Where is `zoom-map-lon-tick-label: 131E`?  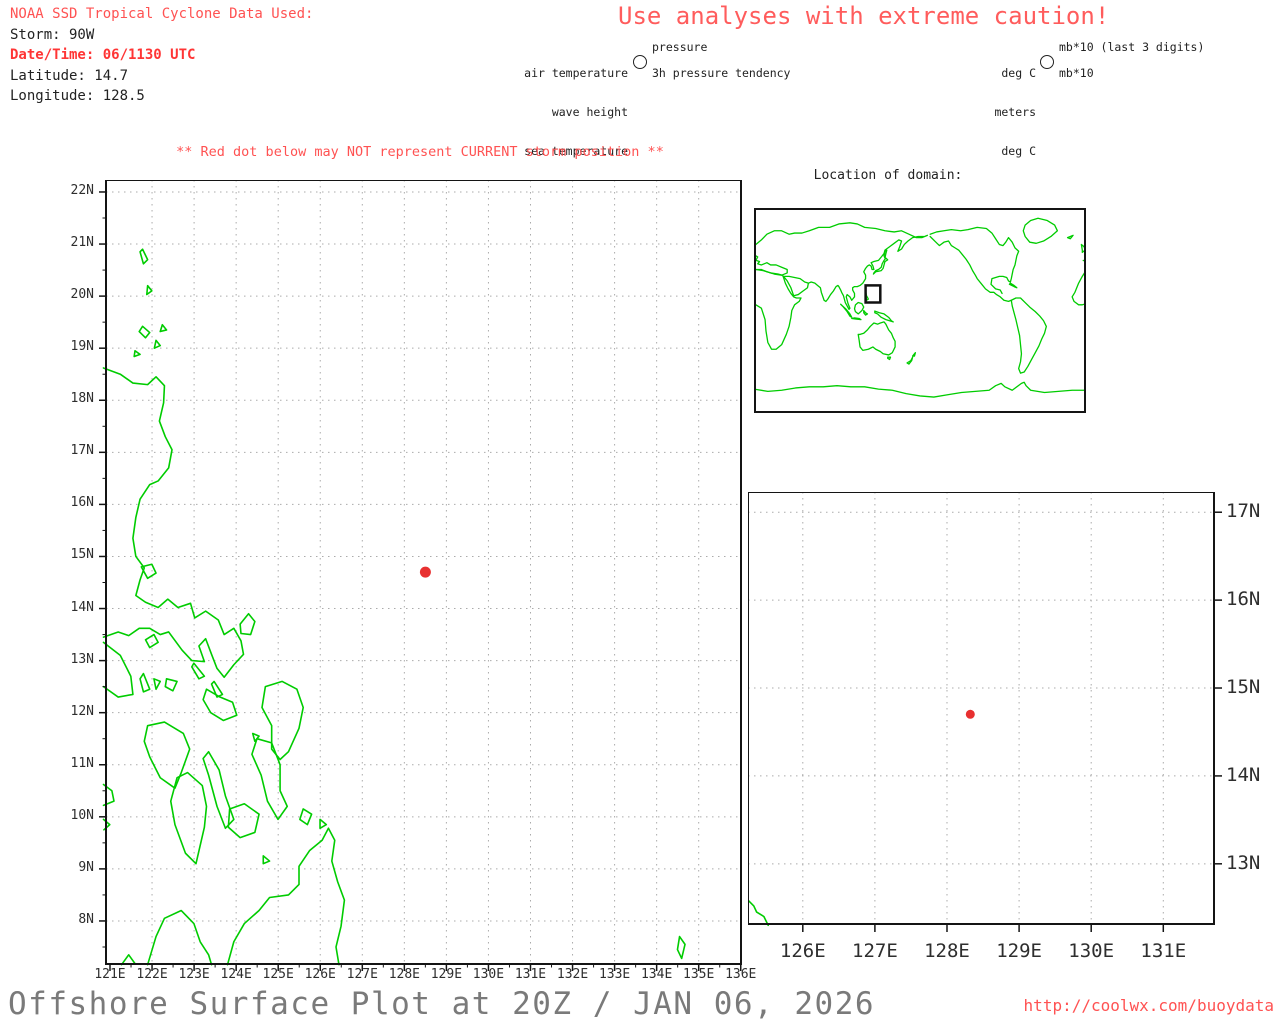
zoom-map-lon-tick-label: 131E is located at coordinates (1163, 951).